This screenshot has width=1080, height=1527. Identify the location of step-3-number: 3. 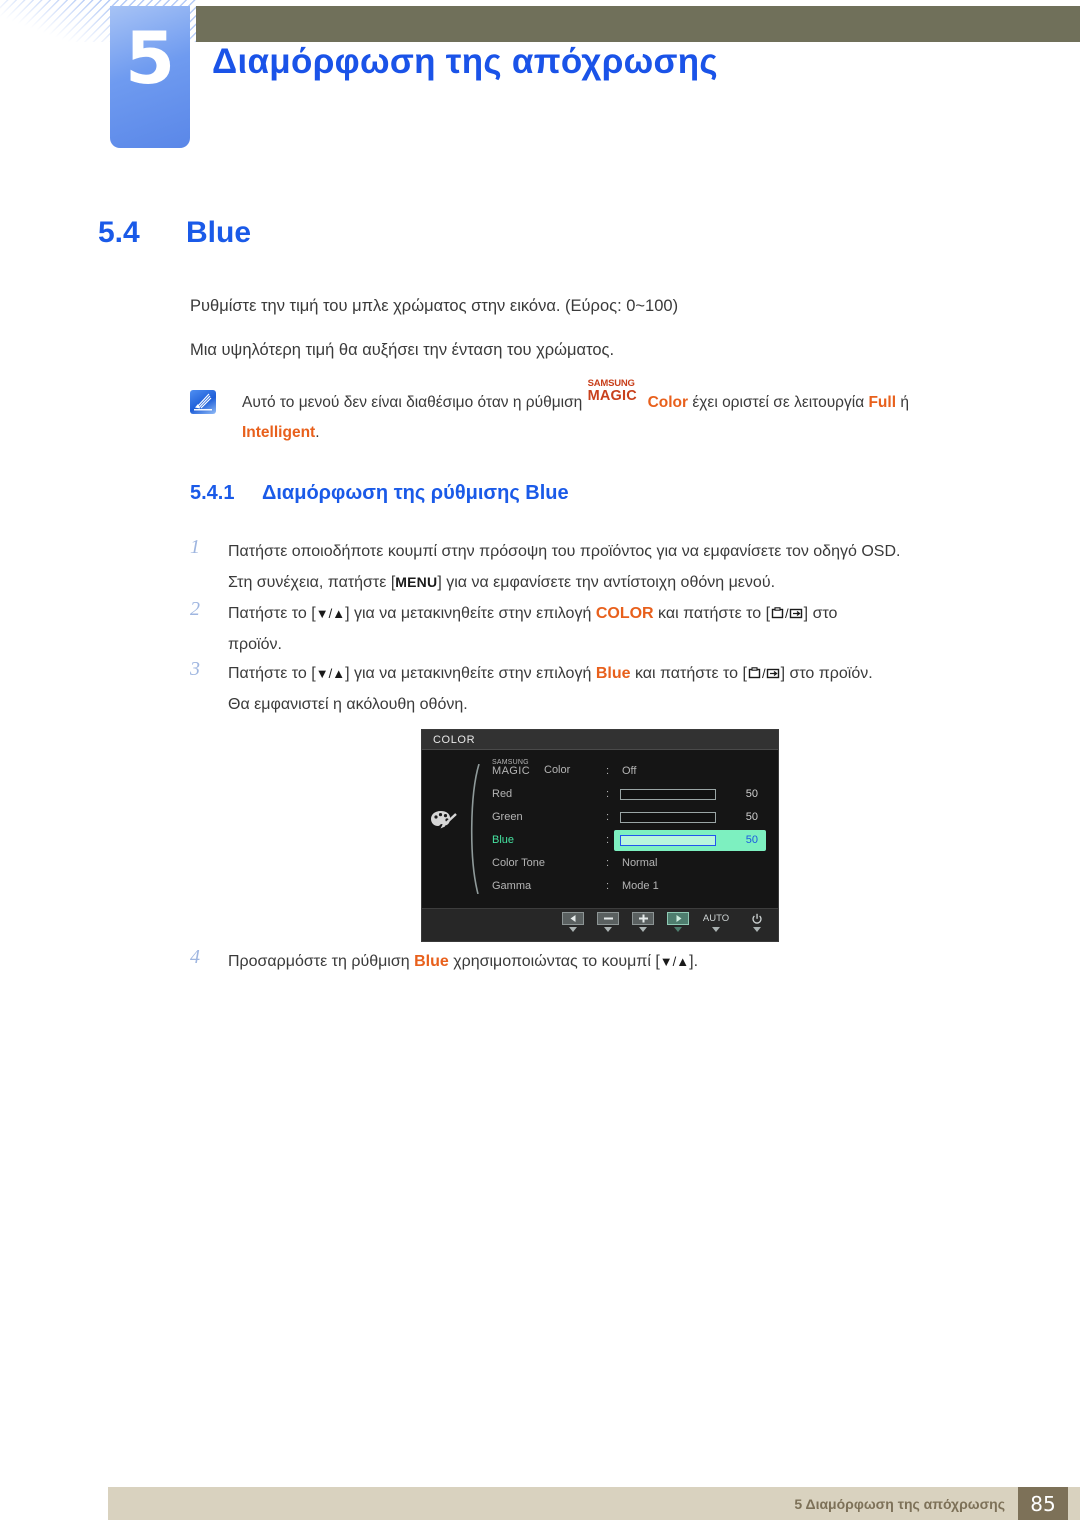
(195, 669).